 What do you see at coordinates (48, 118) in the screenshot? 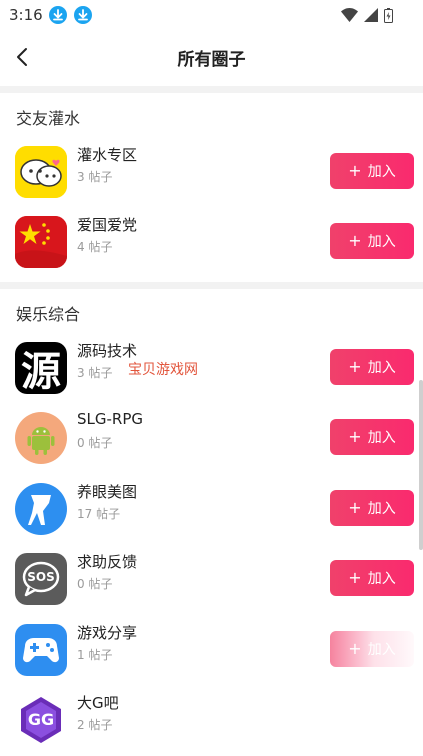
I see `section-title: 交友灌水` at bounding box center [48, 118].